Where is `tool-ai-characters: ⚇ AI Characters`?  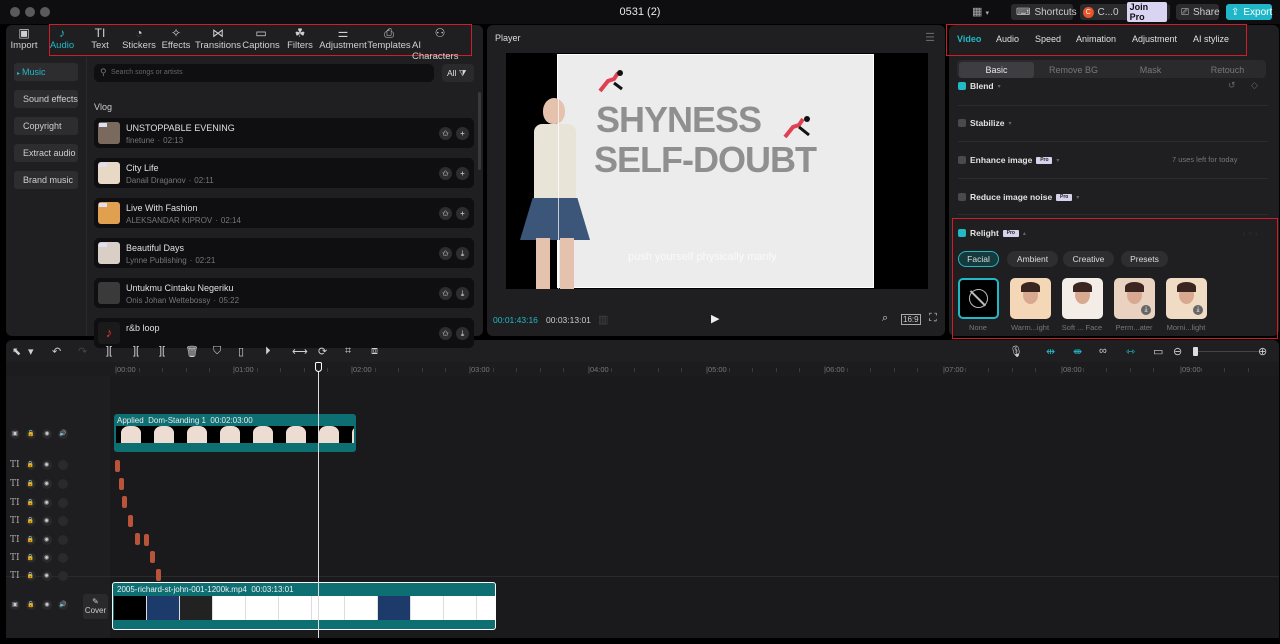 tool-ai-characters: ⚇ AI Characters is located at coordinates (440, 44).